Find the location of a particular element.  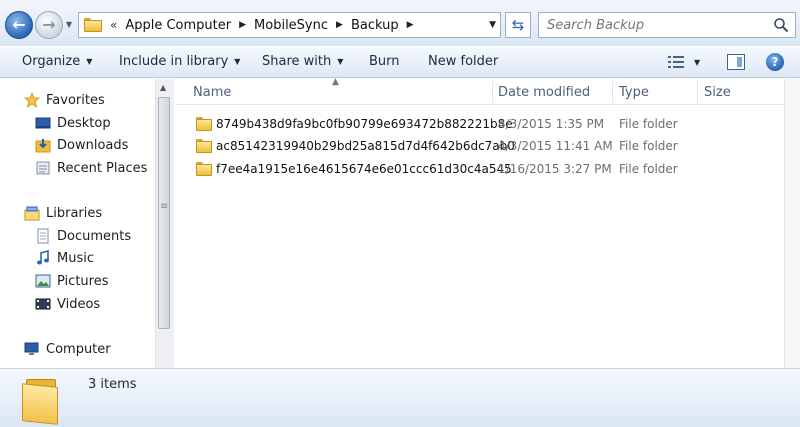

nav-libraries: Libraries is located at coordinates (63, 213).